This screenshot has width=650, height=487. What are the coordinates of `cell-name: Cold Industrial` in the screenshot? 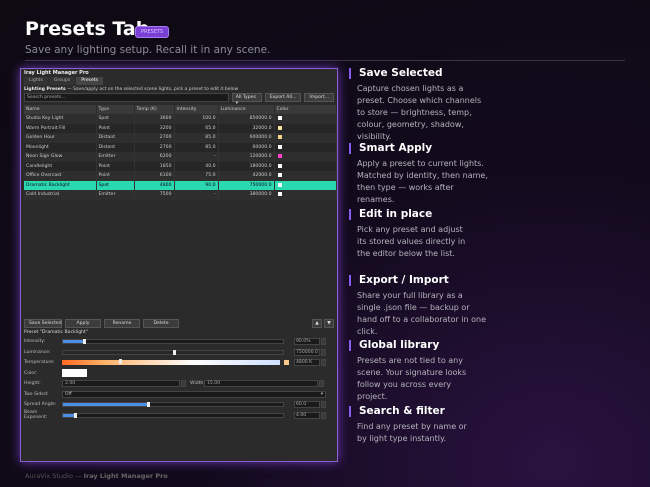 It's located at (60, 195).